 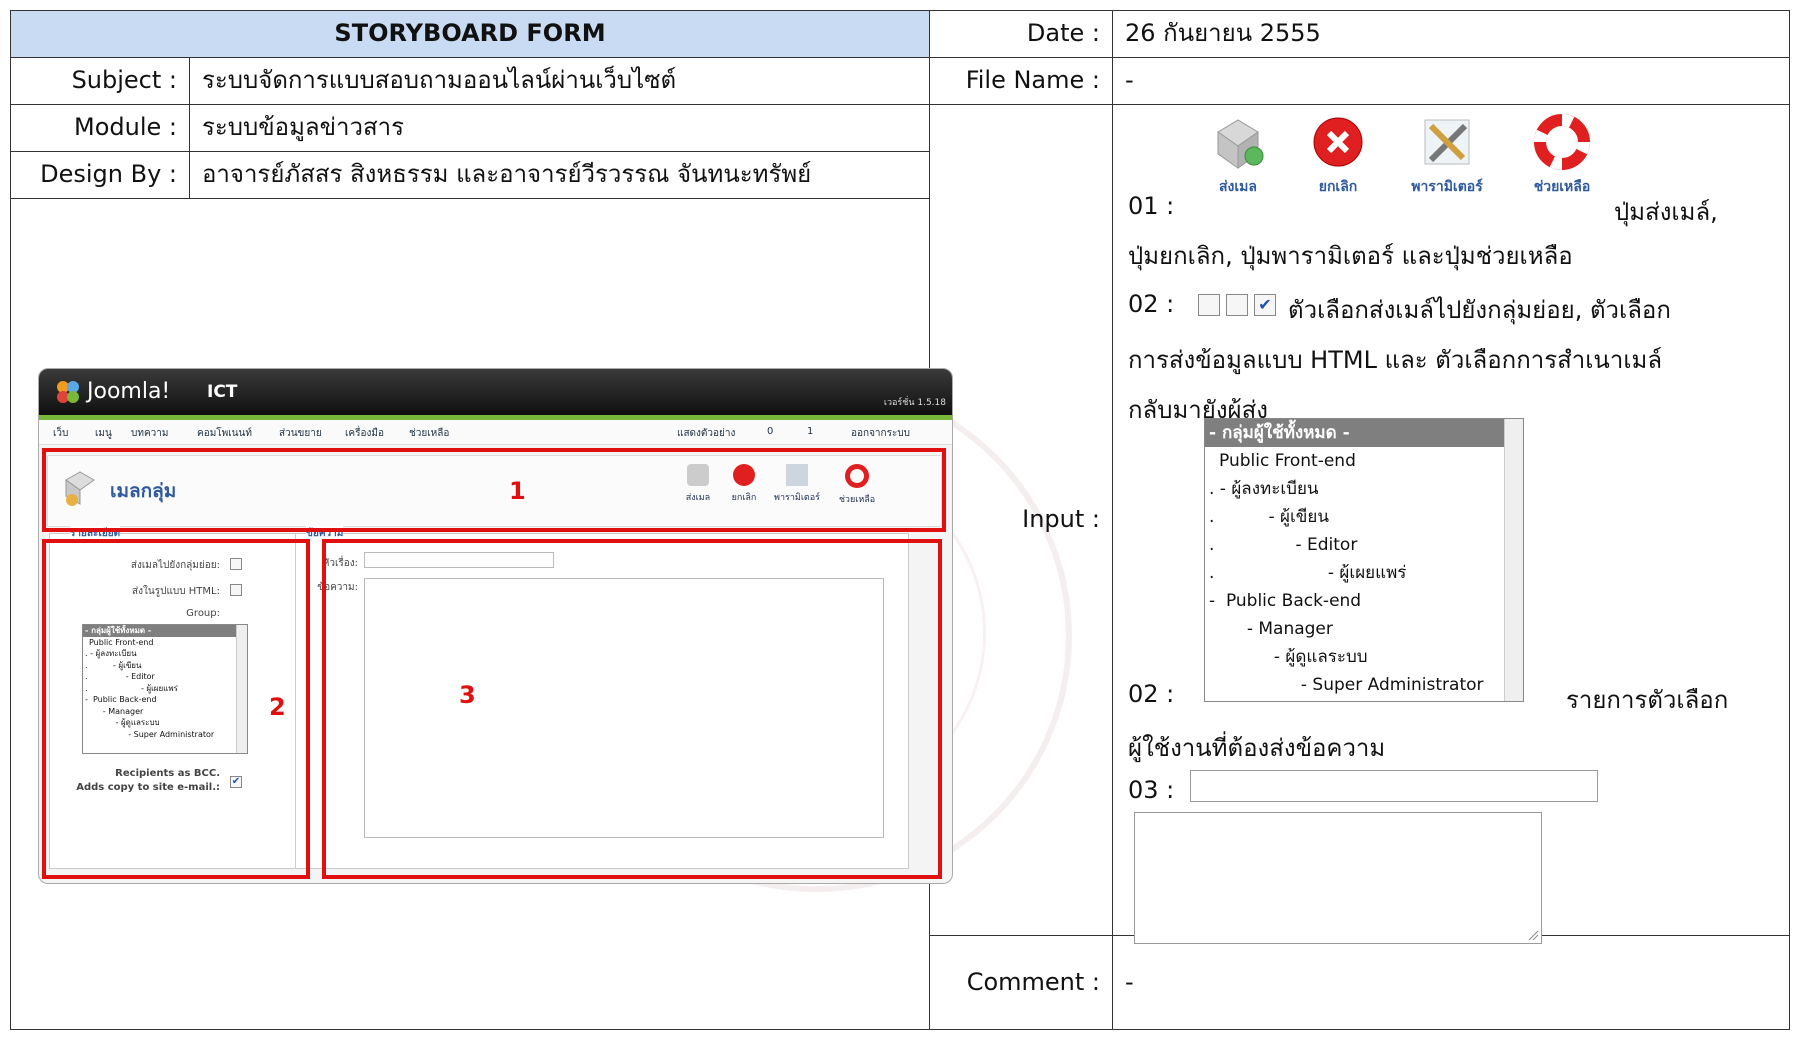 I want to click on group-option: . - Editor, so click(x=1364, y=545).